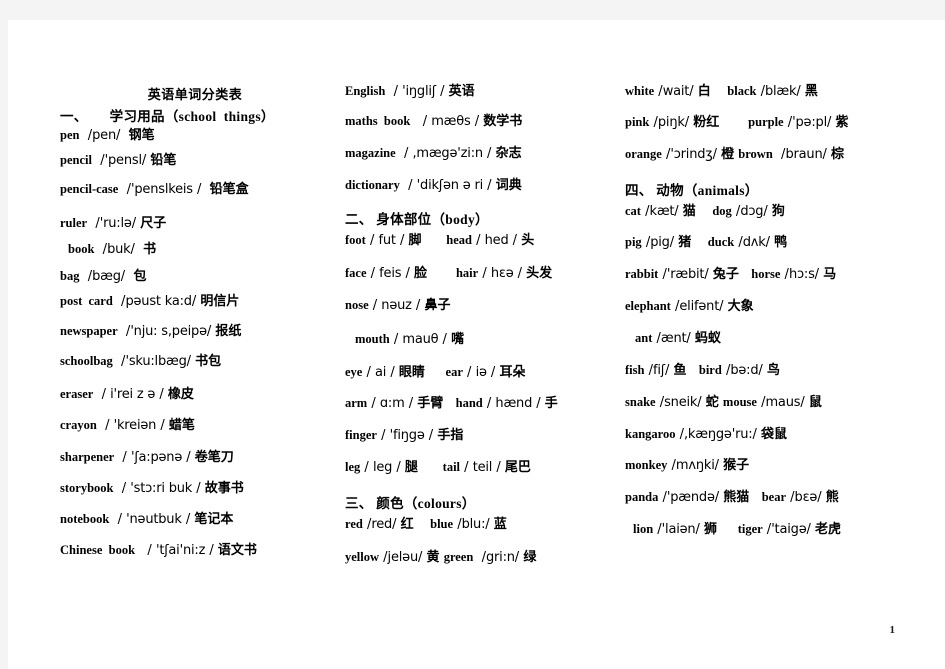 The width and height of the screenshot is (945, 669). I want to click on entry-phonetic: ɑ:m, so click(392, 403).